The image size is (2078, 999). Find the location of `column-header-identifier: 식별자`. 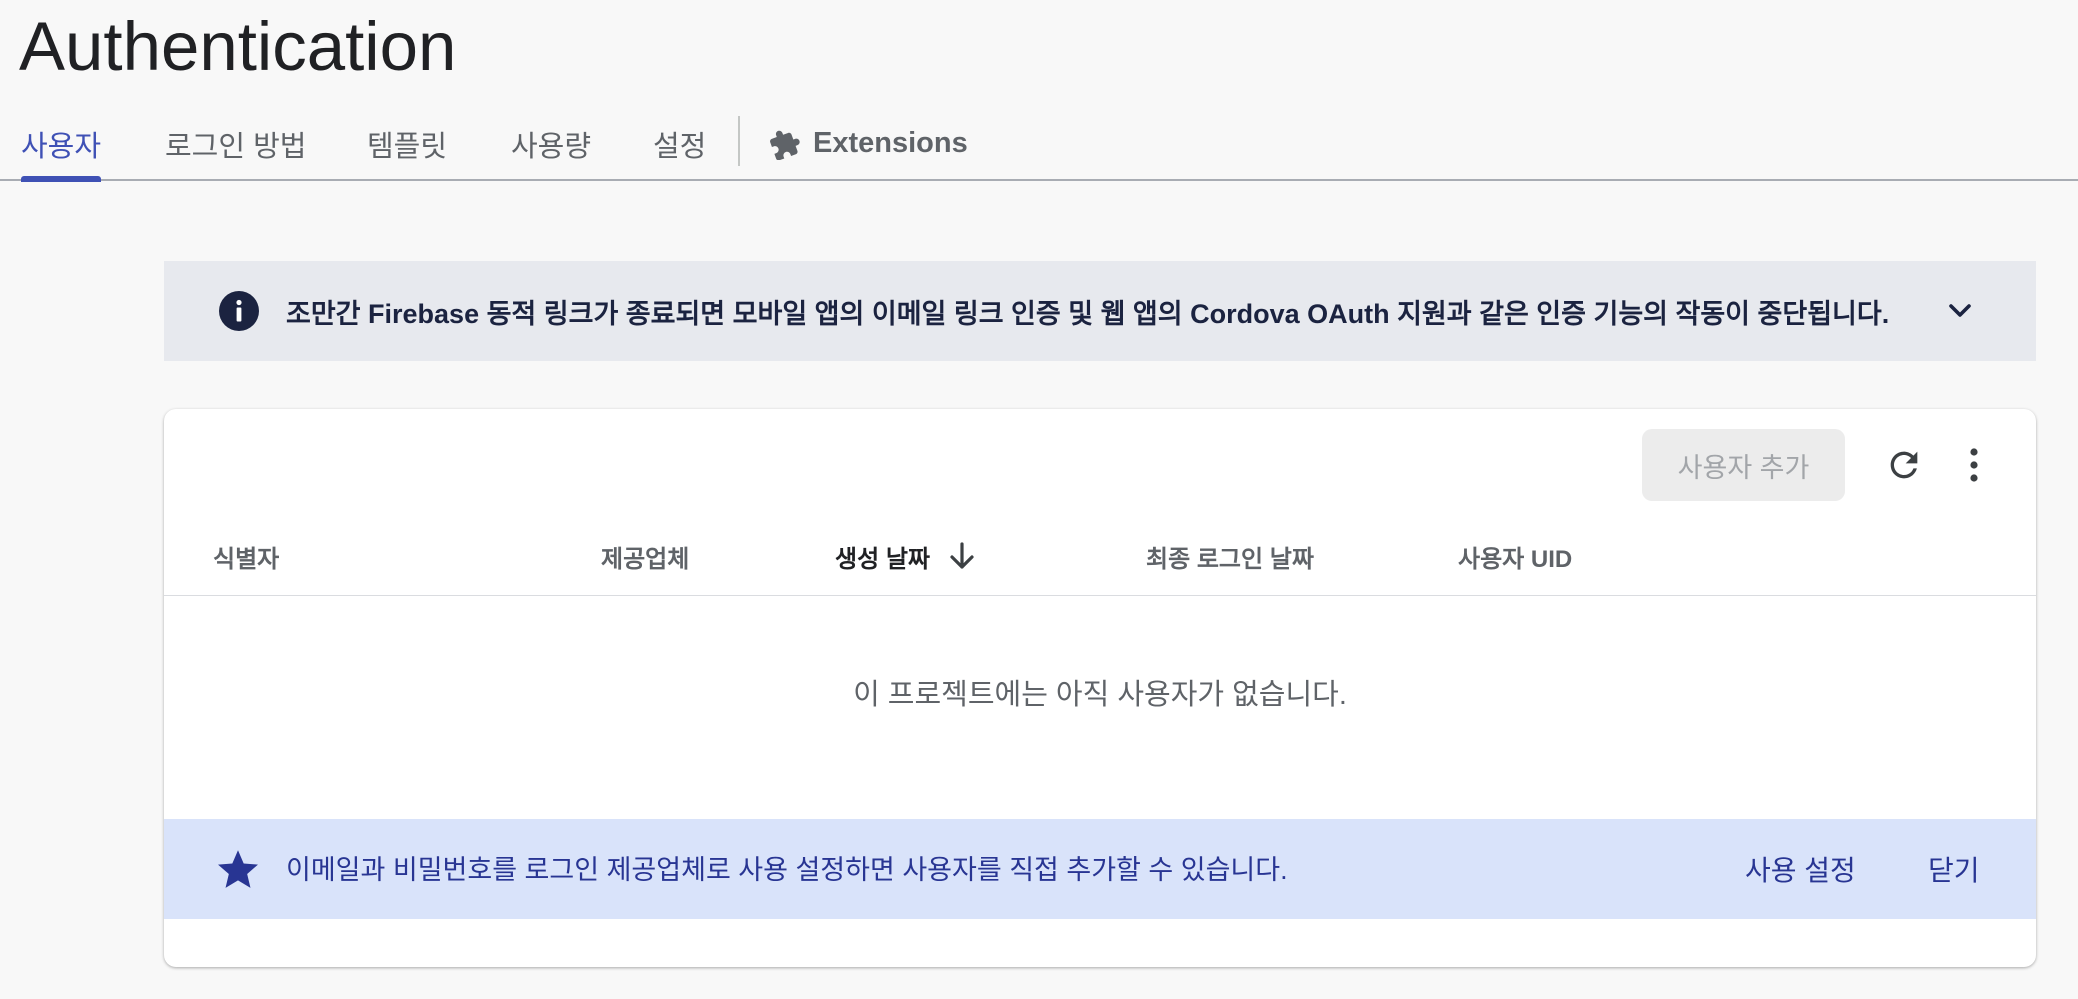

column-header-identifier: 식별자 is located at coordinates (246, 556).